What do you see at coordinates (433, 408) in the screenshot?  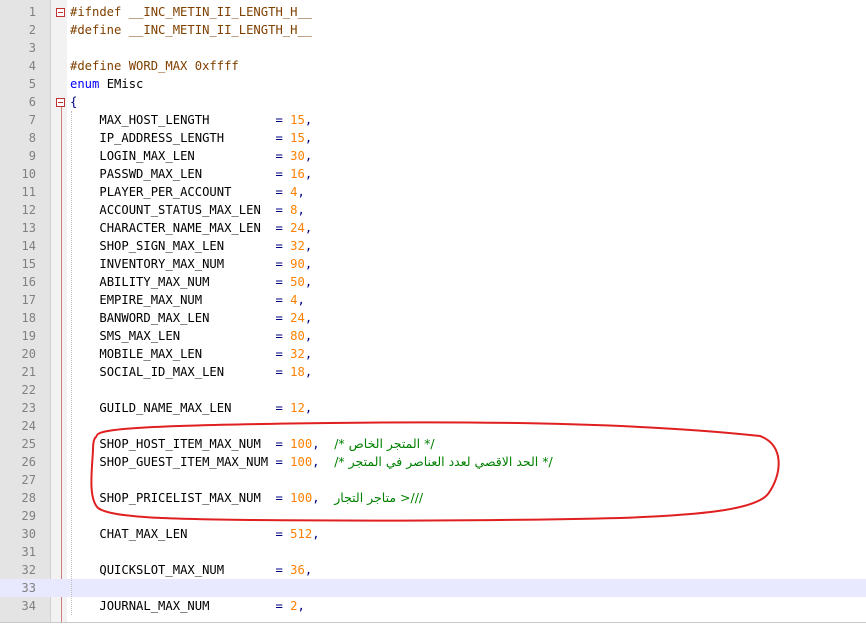 I see `code-line: 23 GUILD_NAME_MAX_LEN = 12,` at bounding box center [433, 408].